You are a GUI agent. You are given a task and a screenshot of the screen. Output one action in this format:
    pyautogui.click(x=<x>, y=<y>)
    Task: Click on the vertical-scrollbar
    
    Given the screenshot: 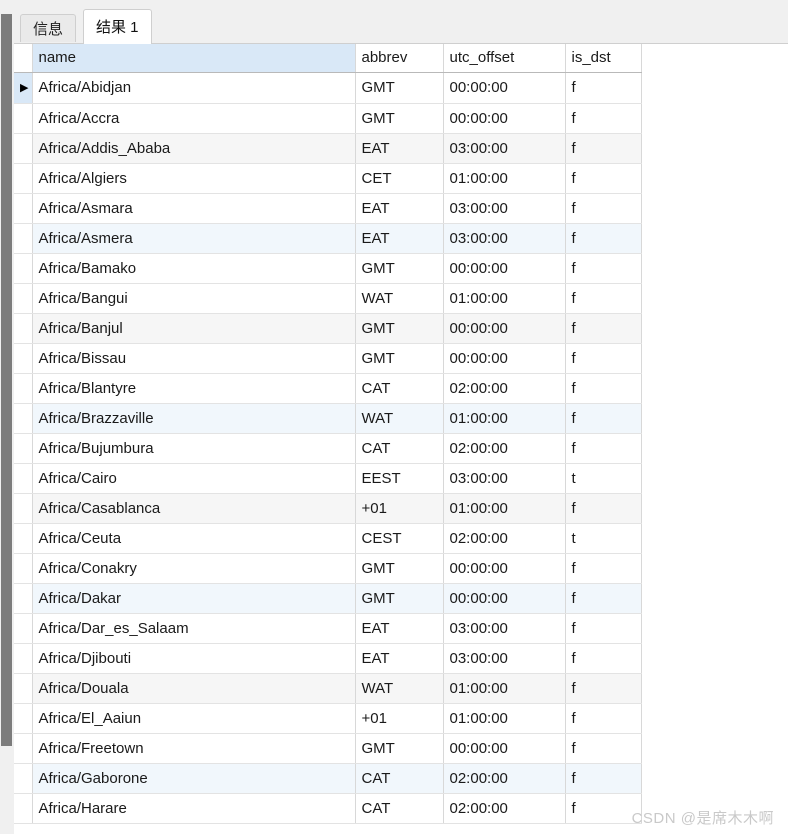 What is the action you would take?
    pyautogui.click(x=7, y=417)
    